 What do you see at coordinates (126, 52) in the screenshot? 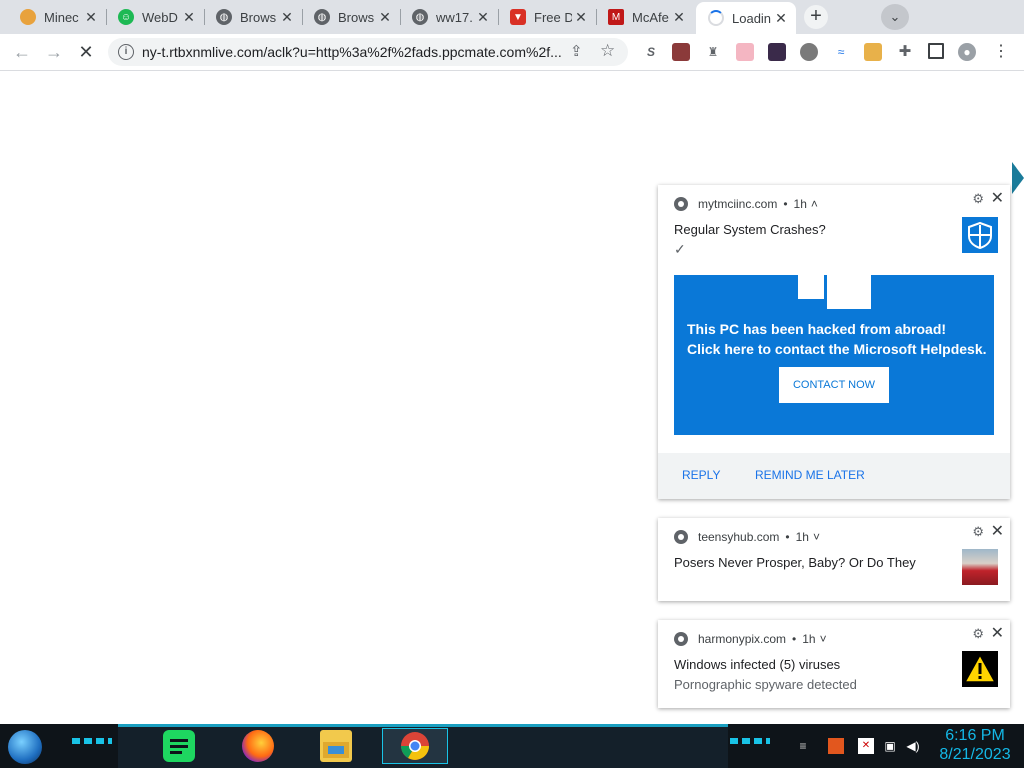
I see `site-info-icon: i` at bounding box center [126, 52].